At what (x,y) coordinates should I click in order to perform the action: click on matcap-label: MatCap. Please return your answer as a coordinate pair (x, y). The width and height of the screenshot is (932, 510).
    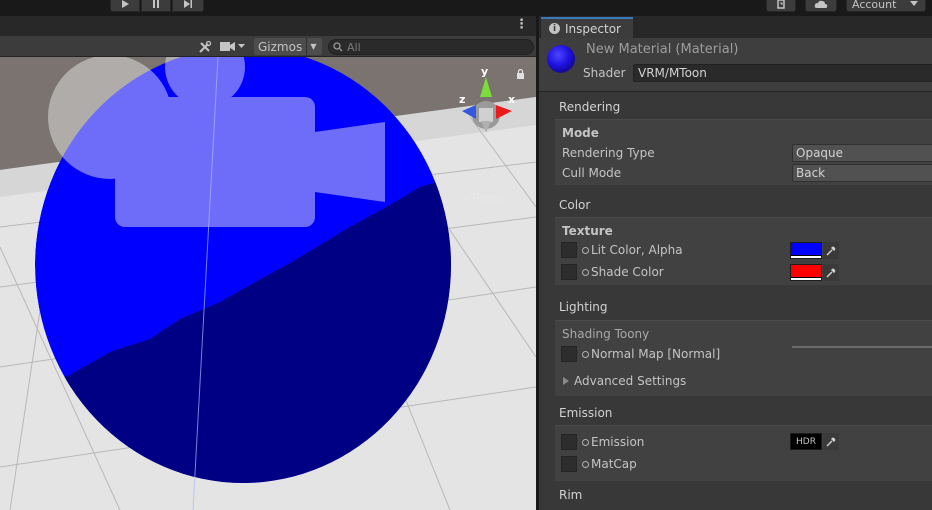
    Looking at the image, I should click on (614, 464).